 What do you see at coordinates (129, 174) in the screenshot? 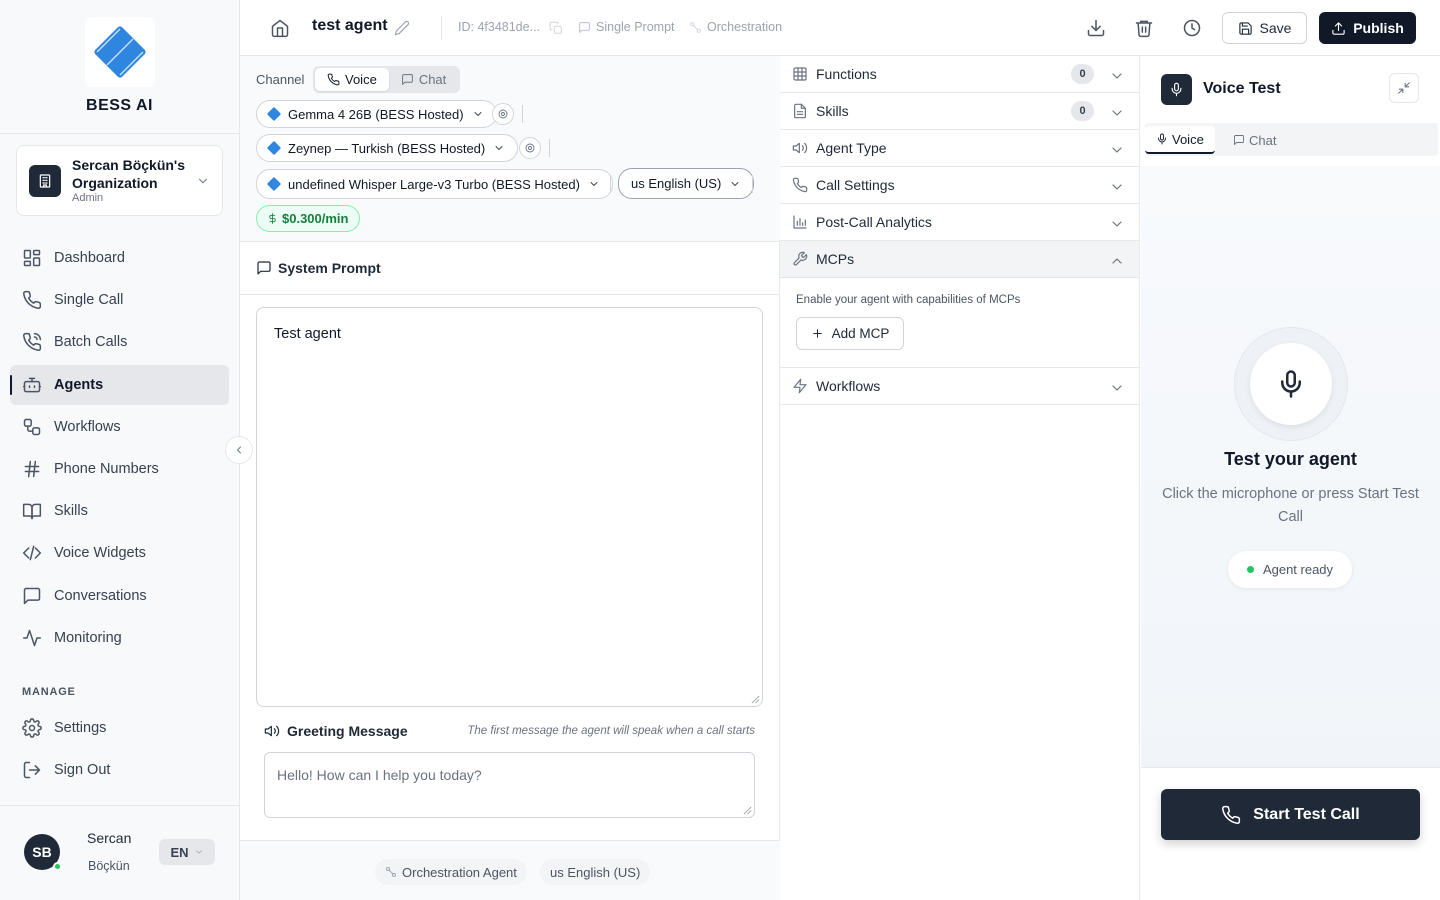
I see `org-name: Sercan Böçkün's Organization` at bounding box center [129, 174].